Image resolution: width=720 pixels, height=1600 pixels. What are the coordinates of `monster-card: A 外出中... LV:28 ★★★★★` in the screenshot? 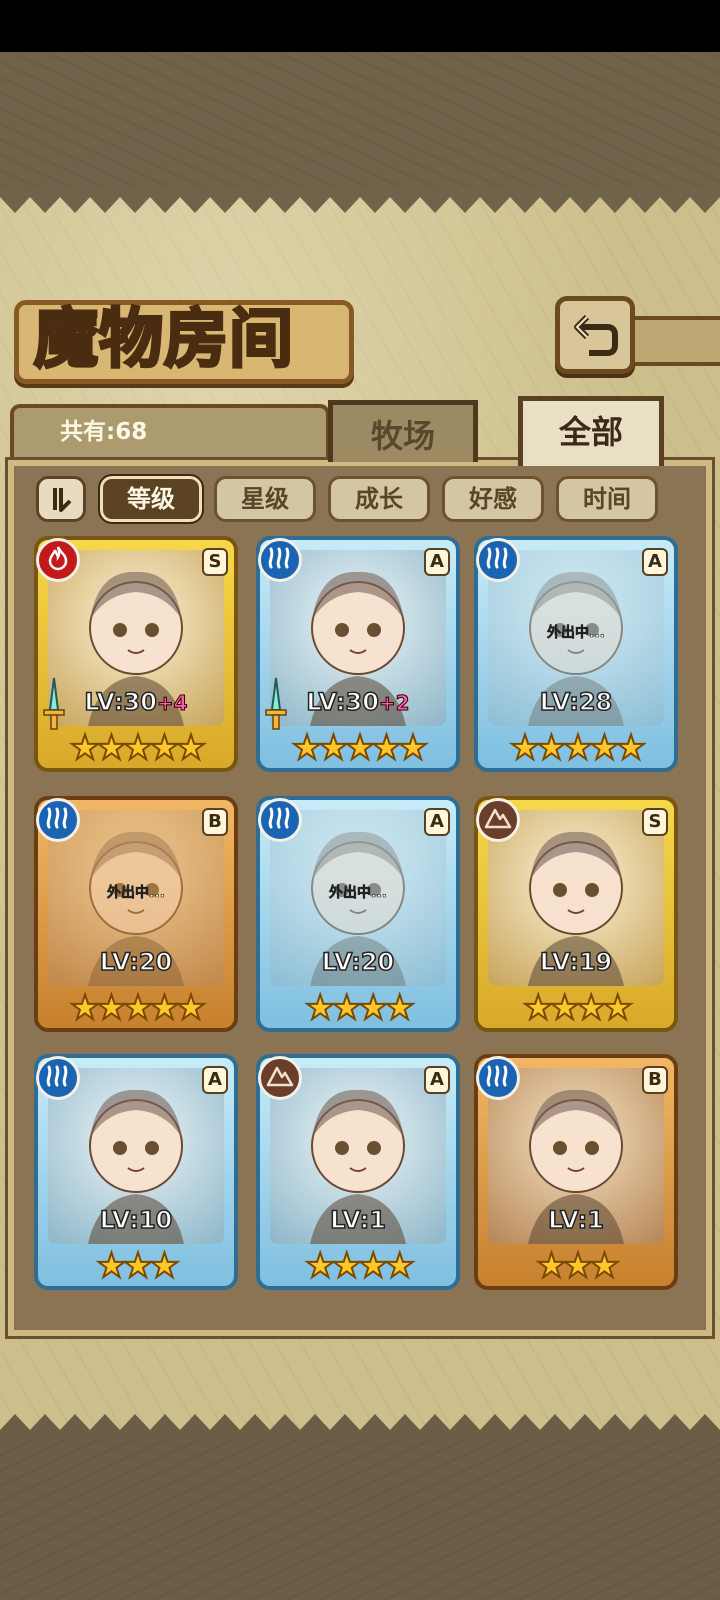 It's located at (576, 656).